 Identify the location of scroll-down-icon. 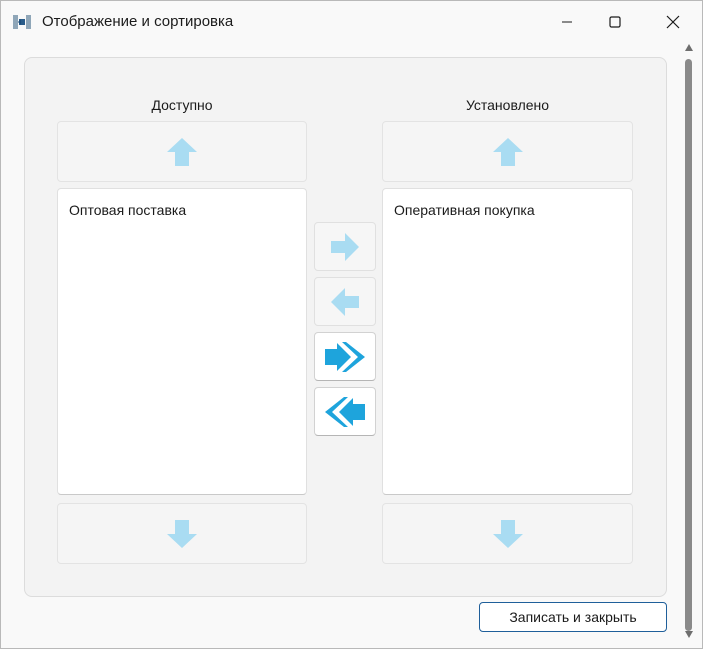
(689, 634).